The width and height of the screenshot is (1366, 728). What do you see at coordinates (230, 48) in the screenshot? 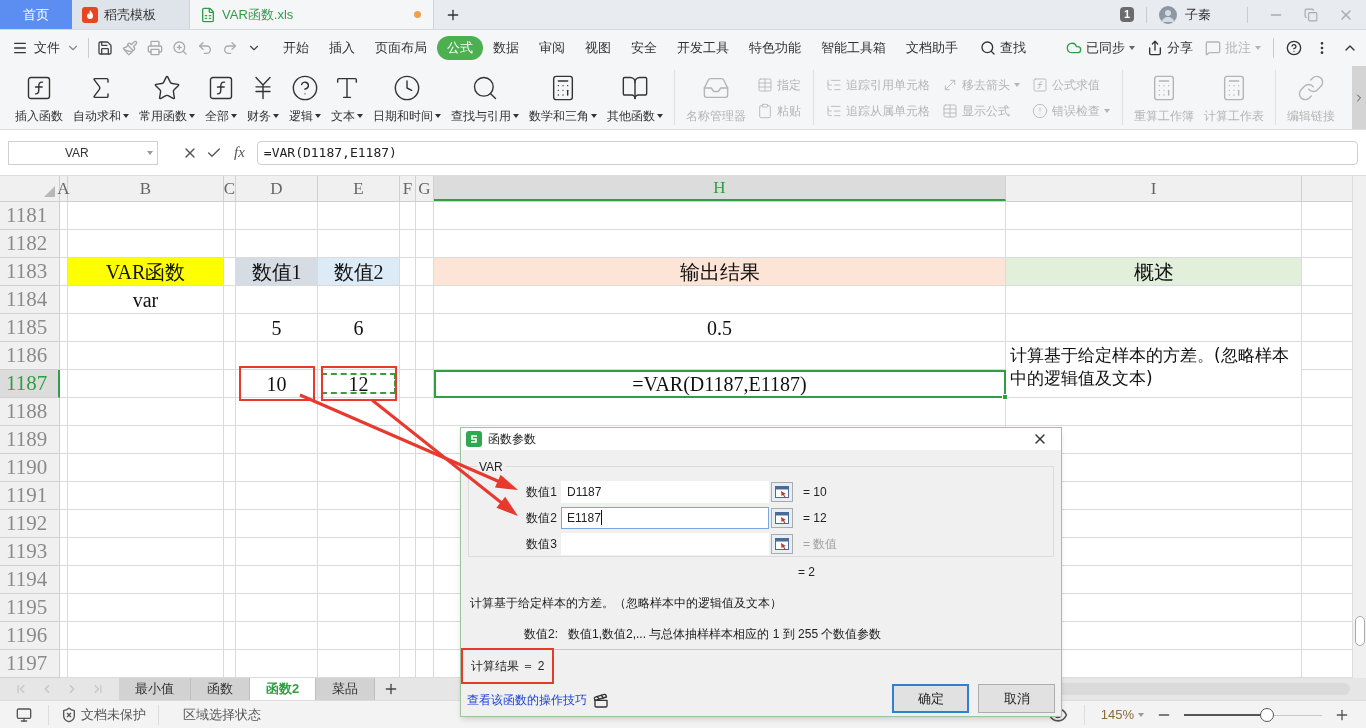
I see `redo-icon` at bounding box center [230, 48].